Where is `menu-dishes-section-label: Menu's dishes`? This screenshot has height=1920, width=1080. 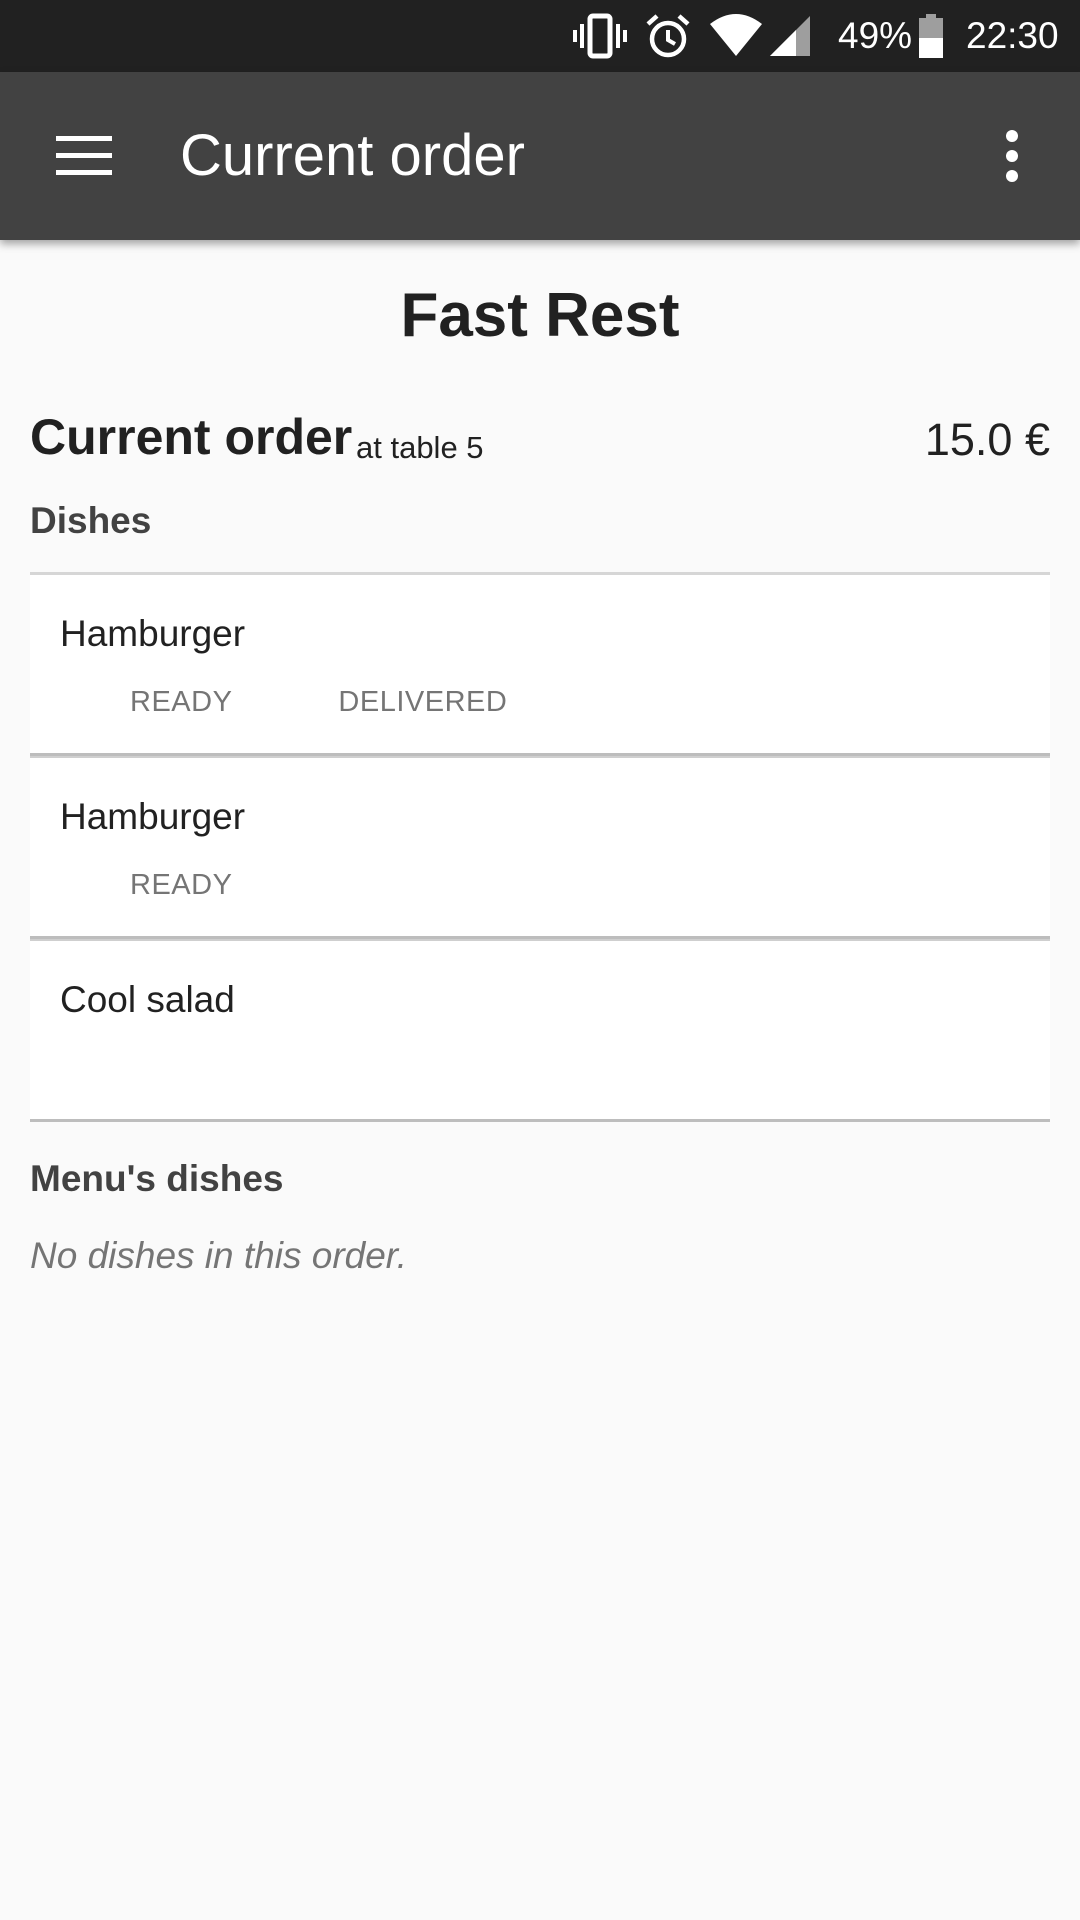 menu-dishes-section-label: Menu's dishes is located at coordinates (157, 1178).